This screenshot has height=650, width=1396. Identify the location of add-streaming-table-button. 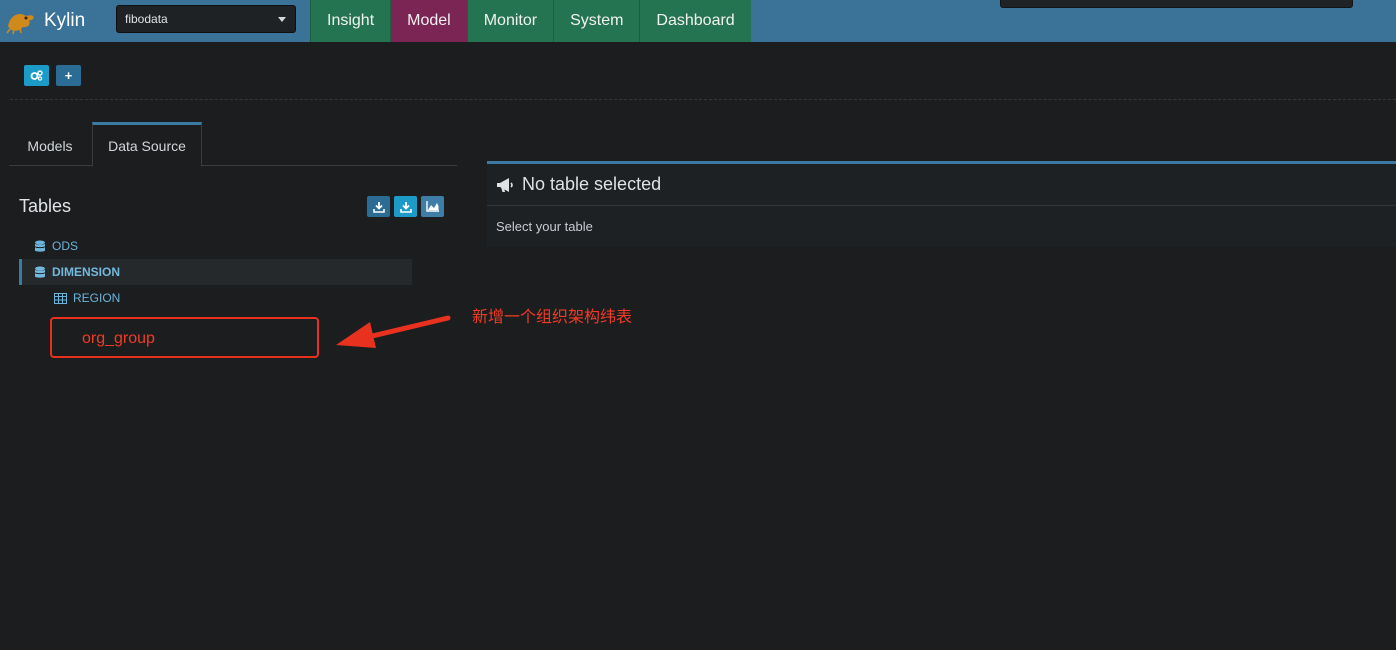
(432, 206).